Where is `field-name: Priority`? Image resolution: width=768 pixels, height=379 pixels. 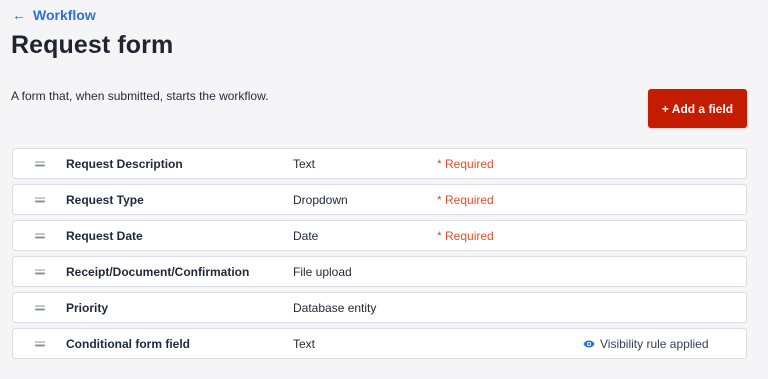 field-name: Priority is located at coordinates (87, 307).